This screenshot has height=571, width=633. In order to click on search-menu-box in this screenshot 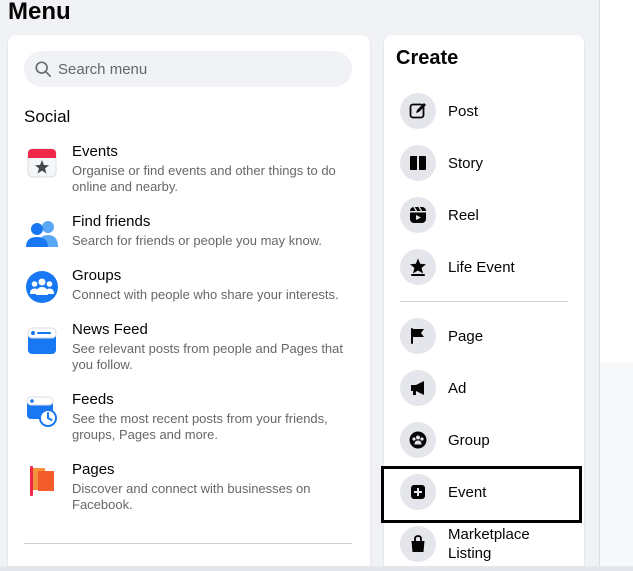, I will do `click(188, 69)`.